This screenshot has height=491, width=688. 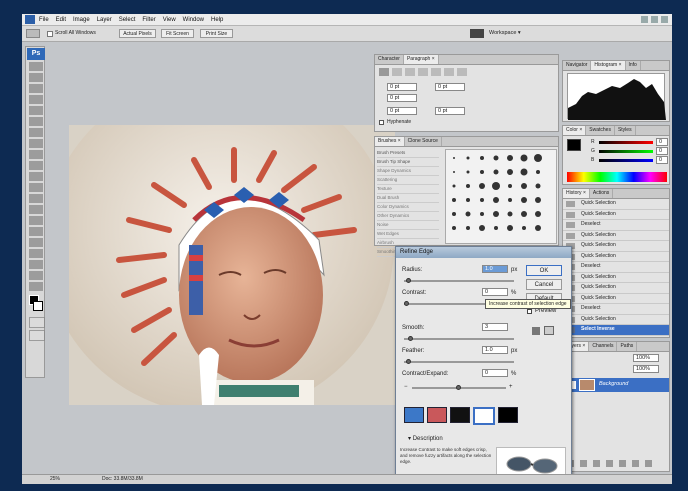 I want to click on brush-setting: Texture, so click(x=408, y=189).